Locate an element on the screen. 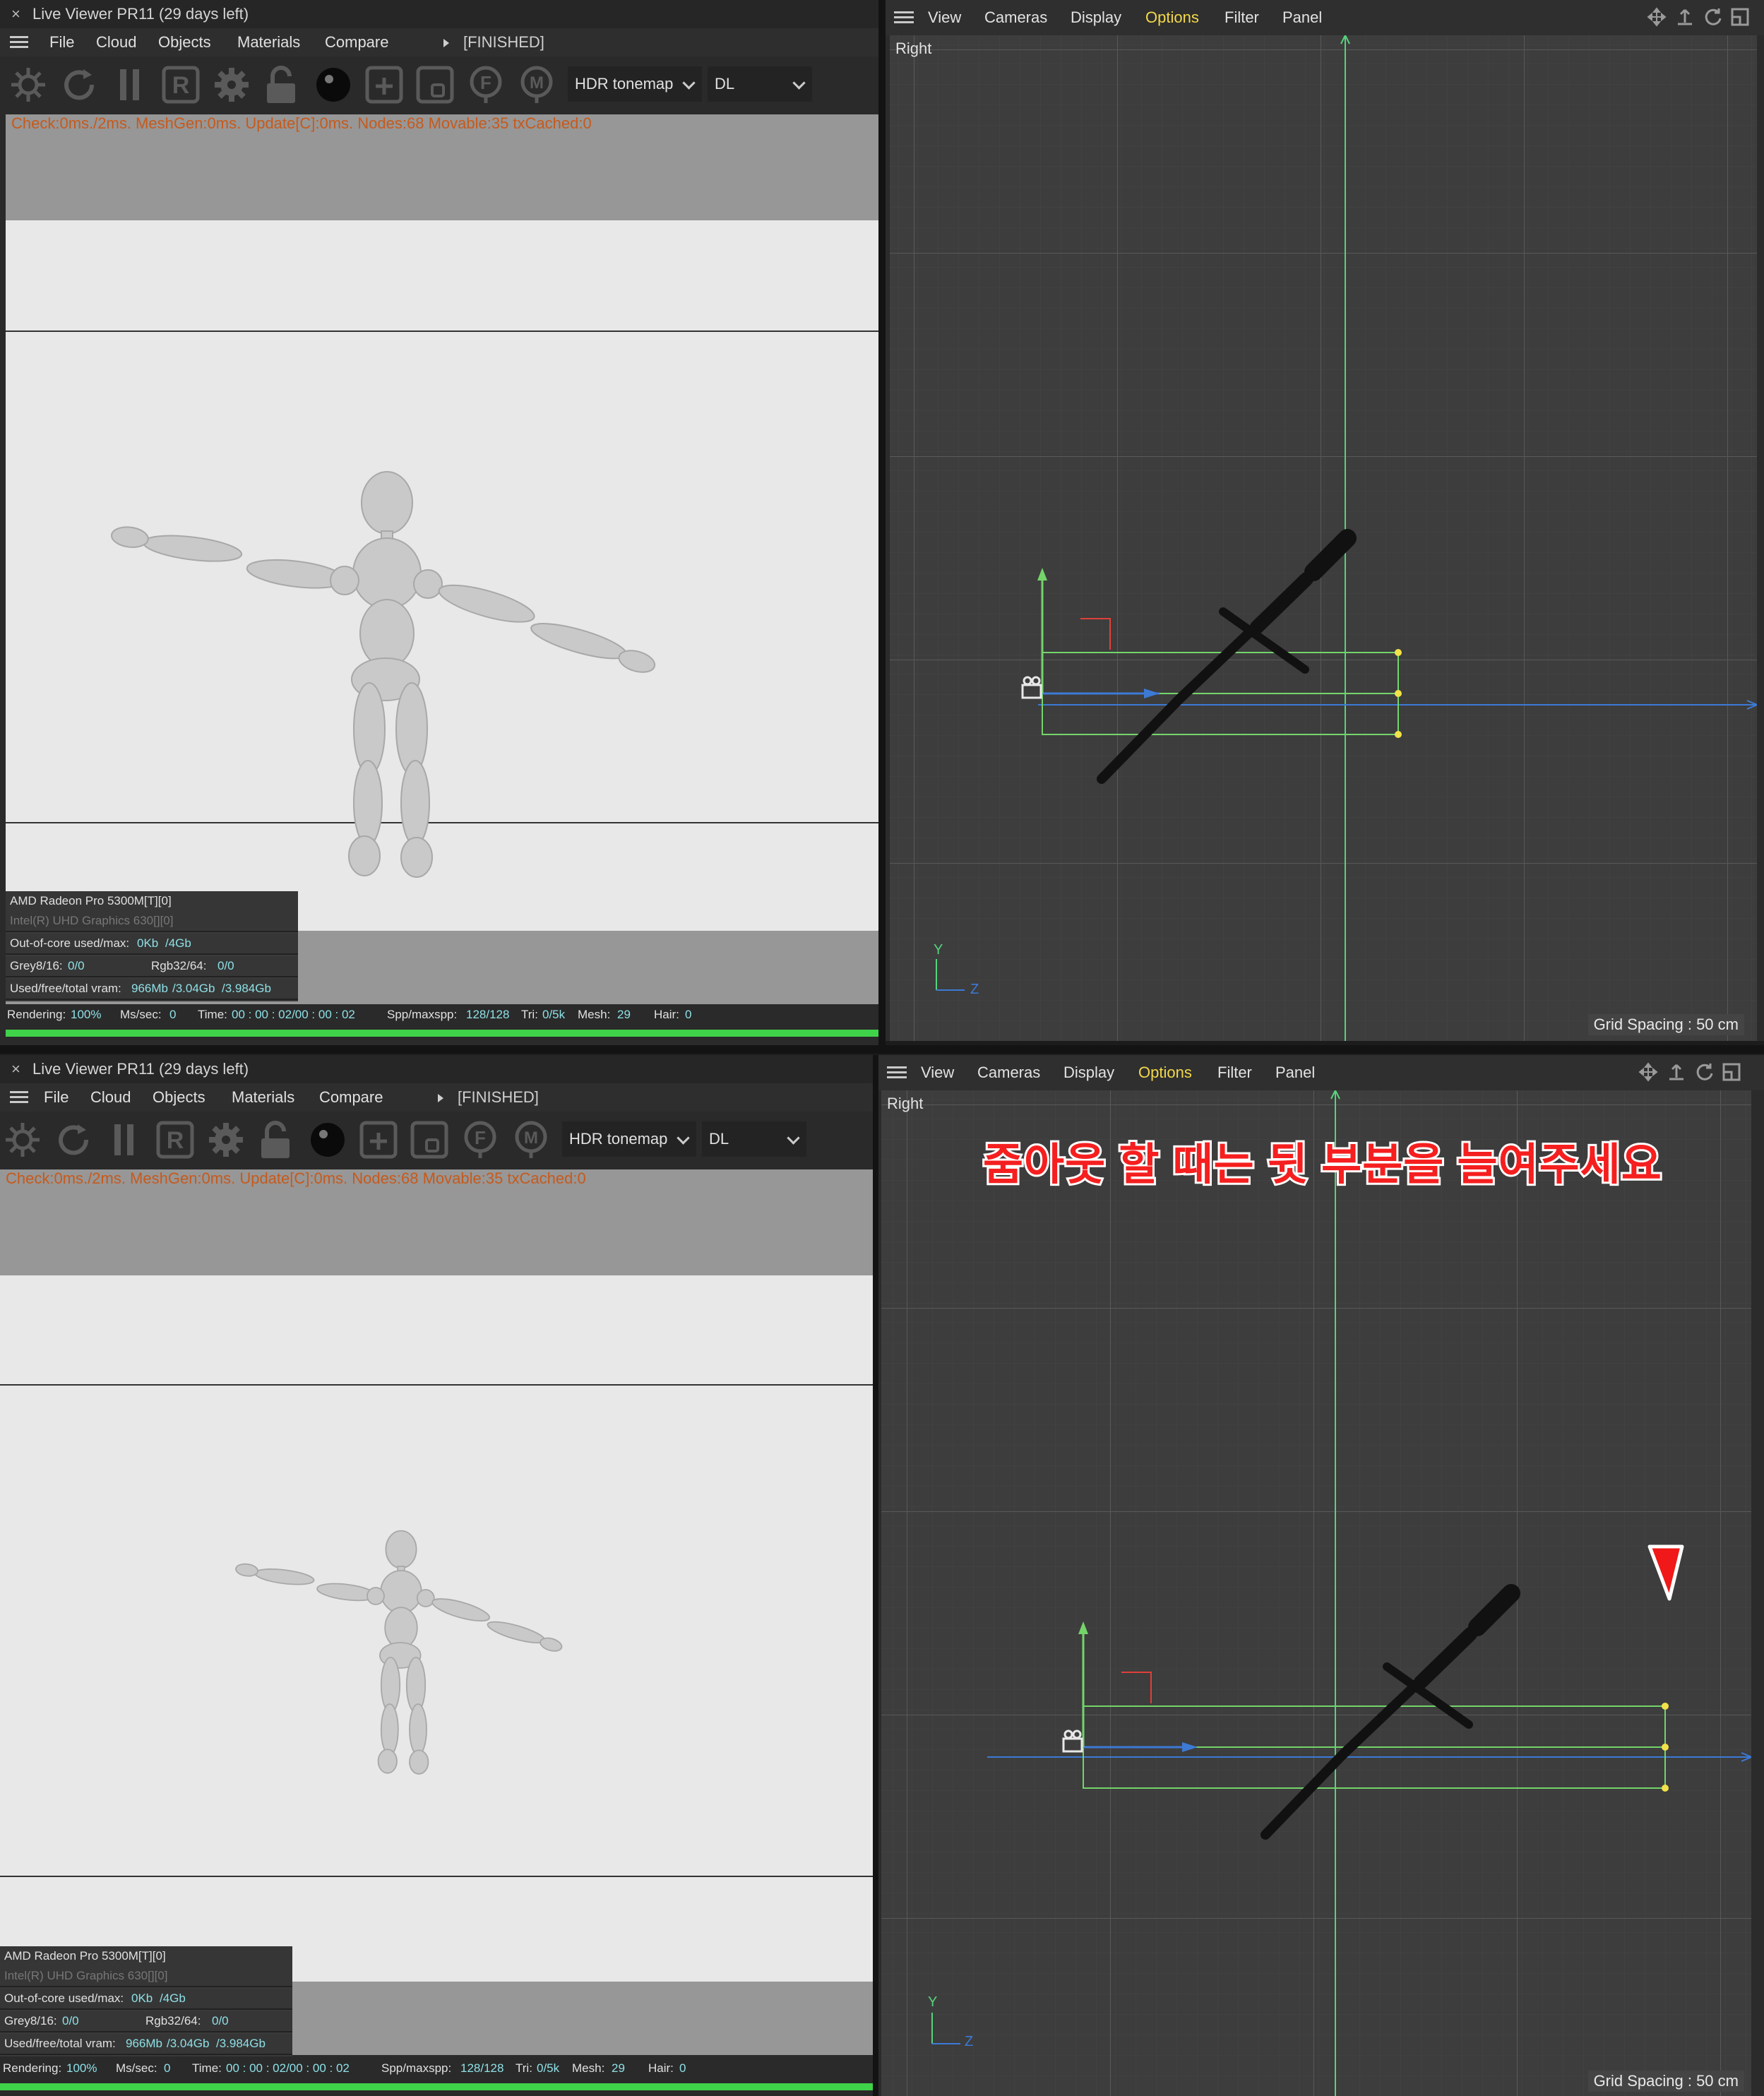 This screenshot has width=1764, height=2096. time-value: 00 : 00 : 02/00 : 00 : 02 is located at coordinates (288, 2068).